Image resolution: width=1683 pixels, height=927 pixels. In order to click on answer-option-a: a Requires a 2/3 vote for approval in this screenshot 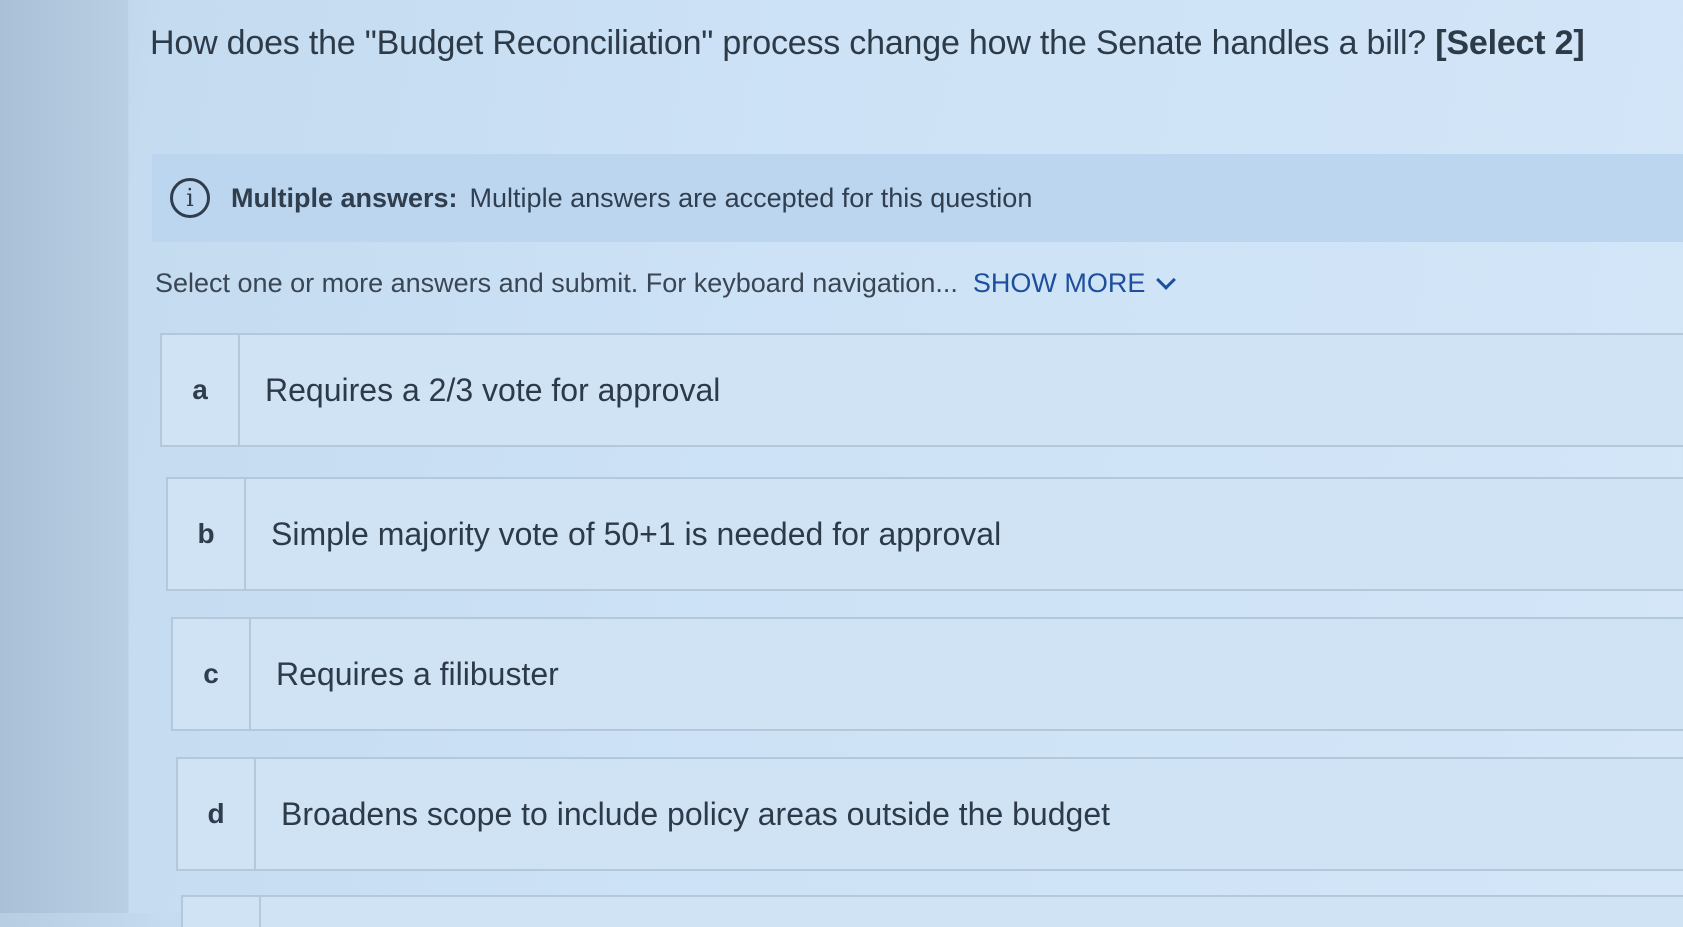, I will do `click(921, 390)`.